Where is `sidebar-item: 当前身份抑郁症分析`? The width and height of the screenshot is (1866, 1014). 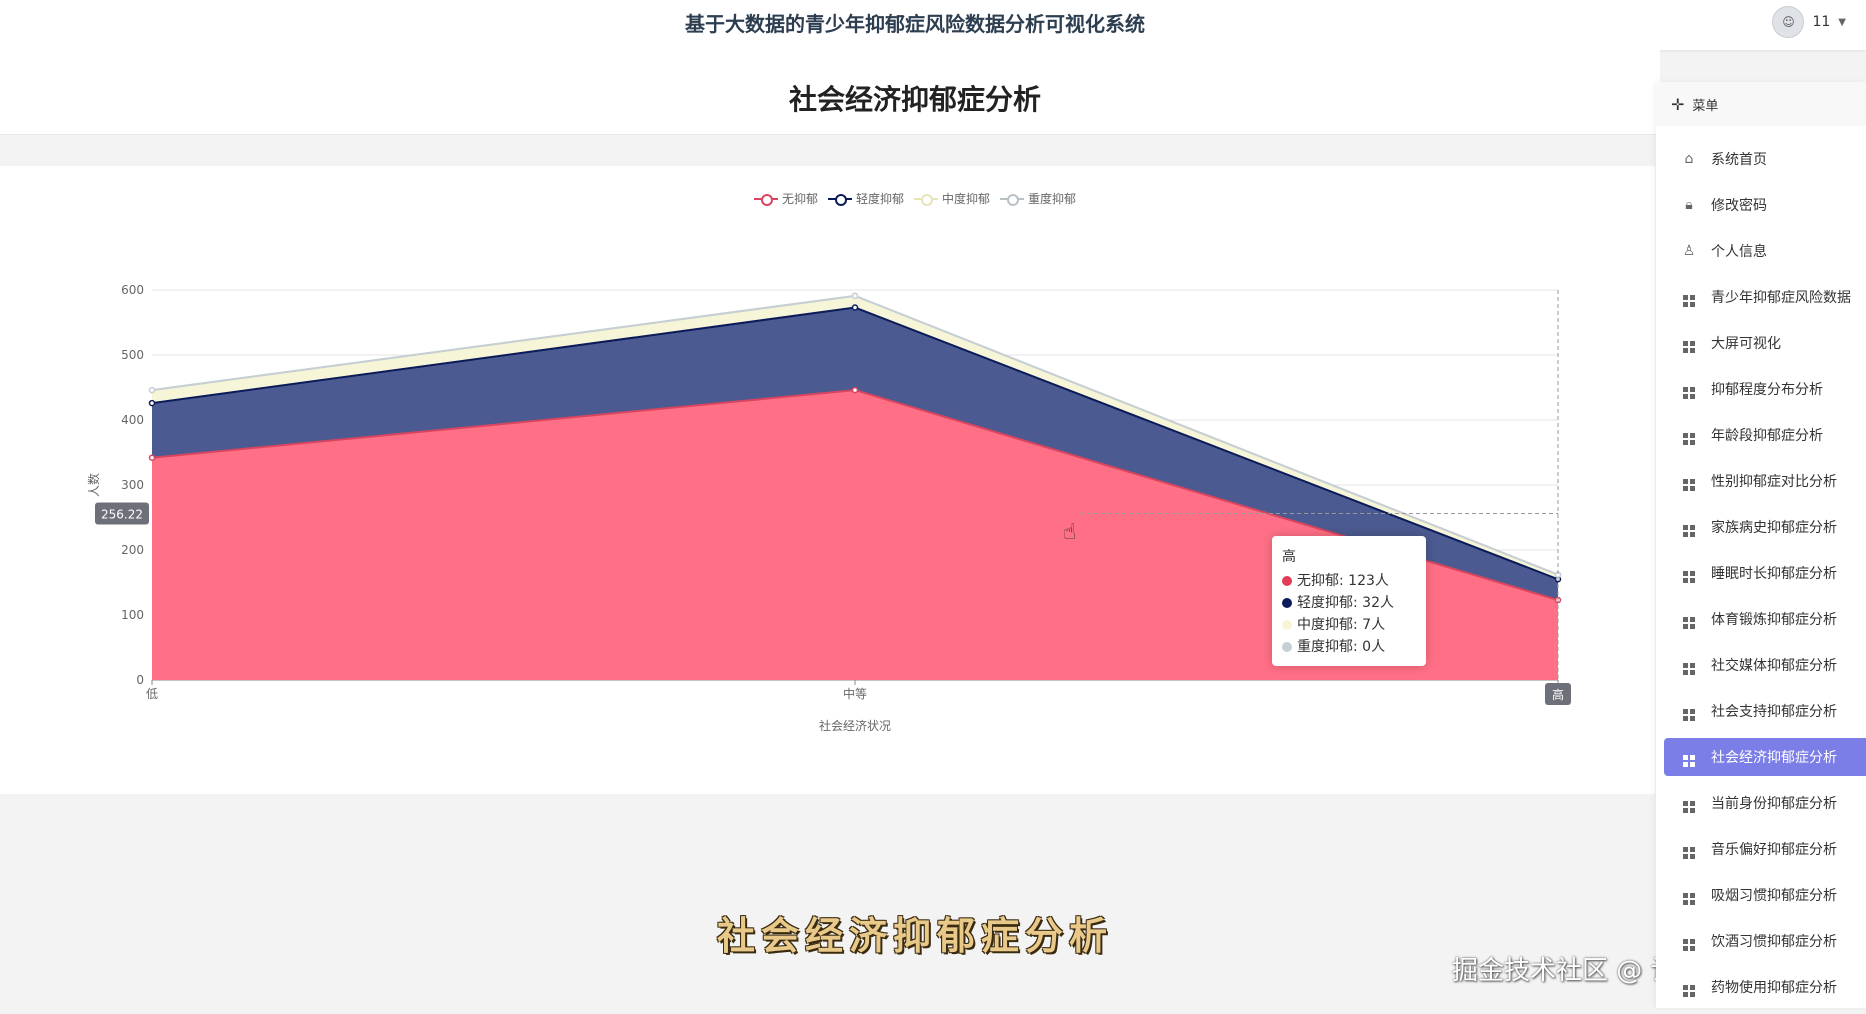
sidebar-item: 当前身份抑郁症分析 is located at coordinates (1761, 803).